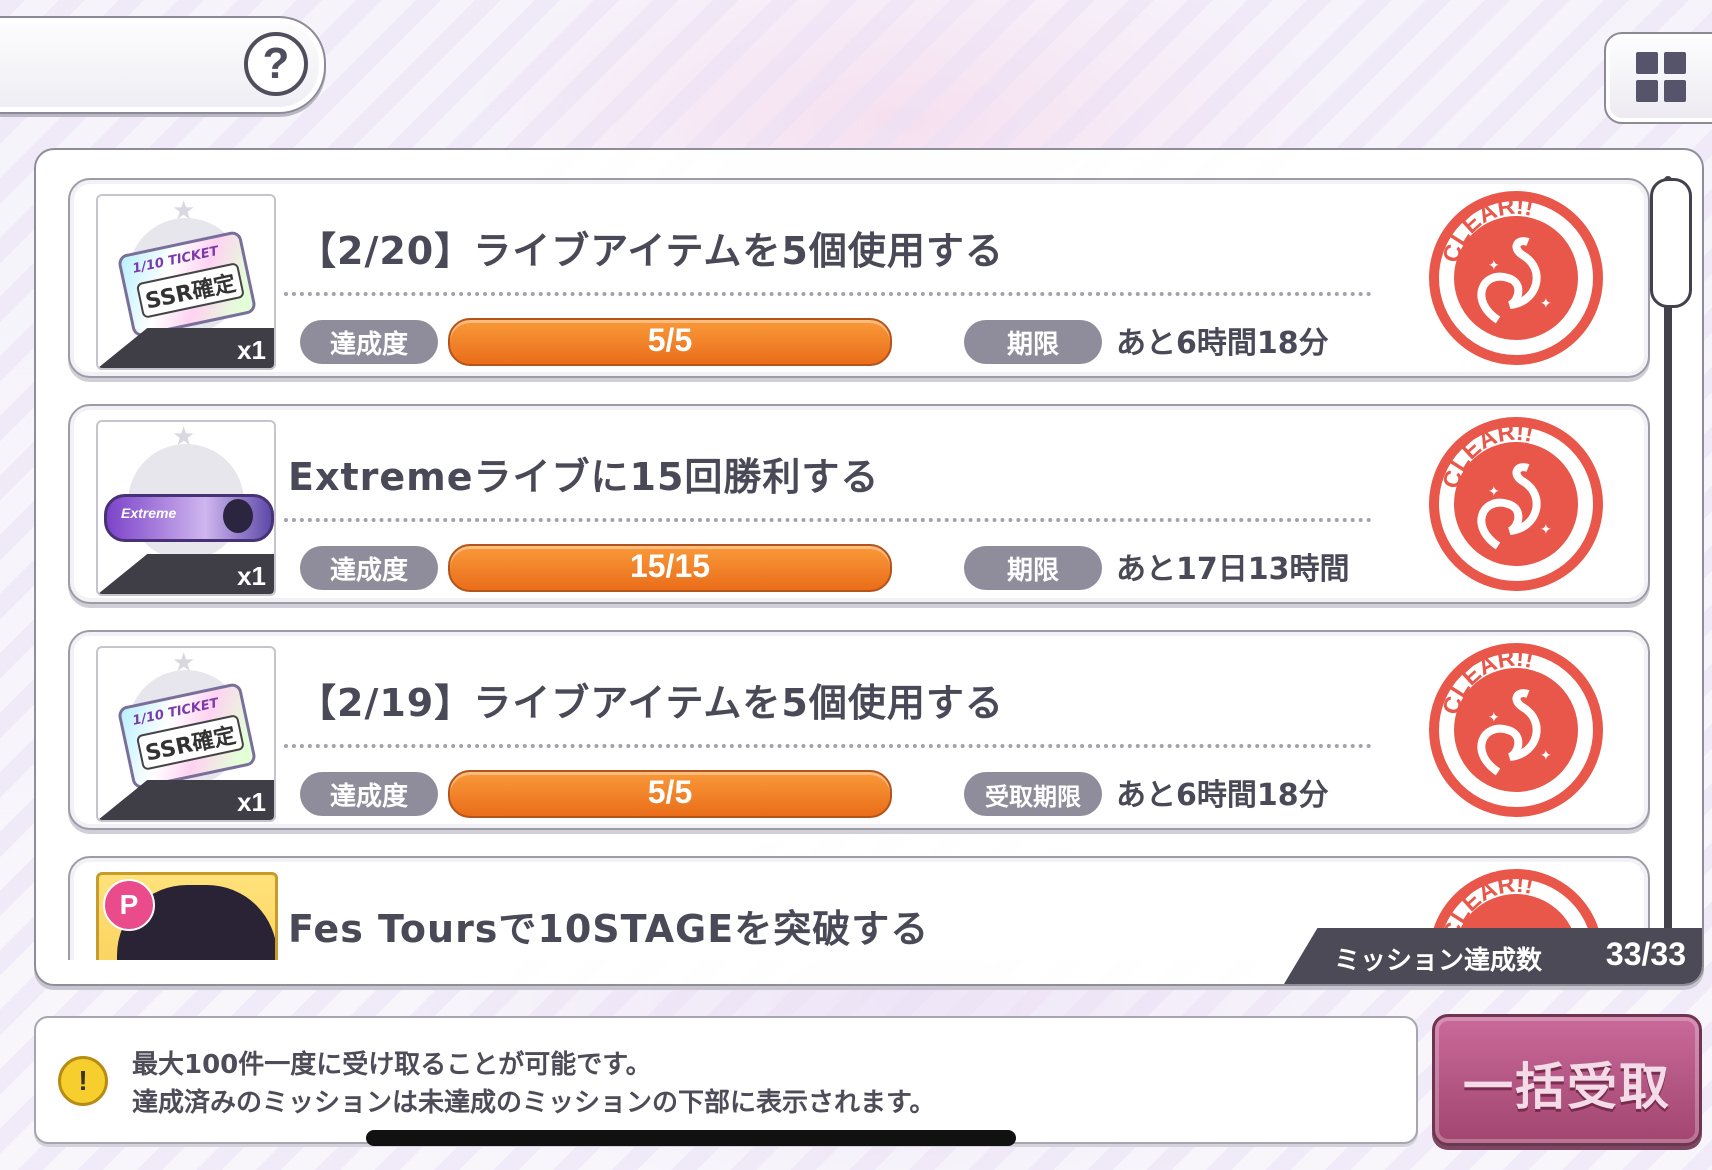  Describe the element at coordinates (691, 1138) in the screenshot. I see `home-indicator` at that location.